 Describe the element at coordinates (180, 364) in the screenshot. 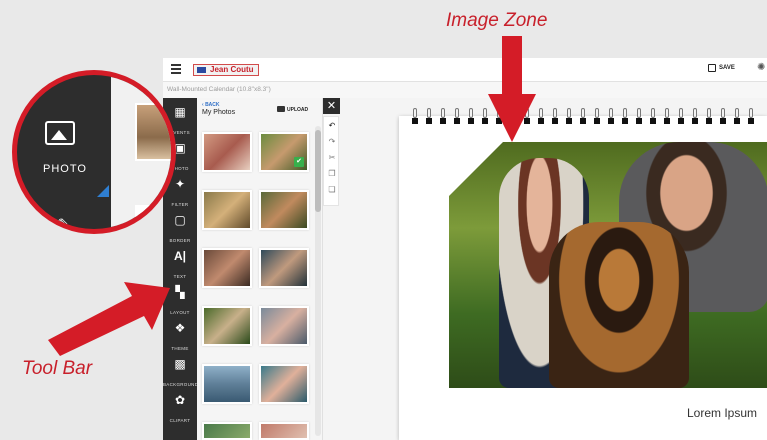

I see `background-icon: ▩` at that location.